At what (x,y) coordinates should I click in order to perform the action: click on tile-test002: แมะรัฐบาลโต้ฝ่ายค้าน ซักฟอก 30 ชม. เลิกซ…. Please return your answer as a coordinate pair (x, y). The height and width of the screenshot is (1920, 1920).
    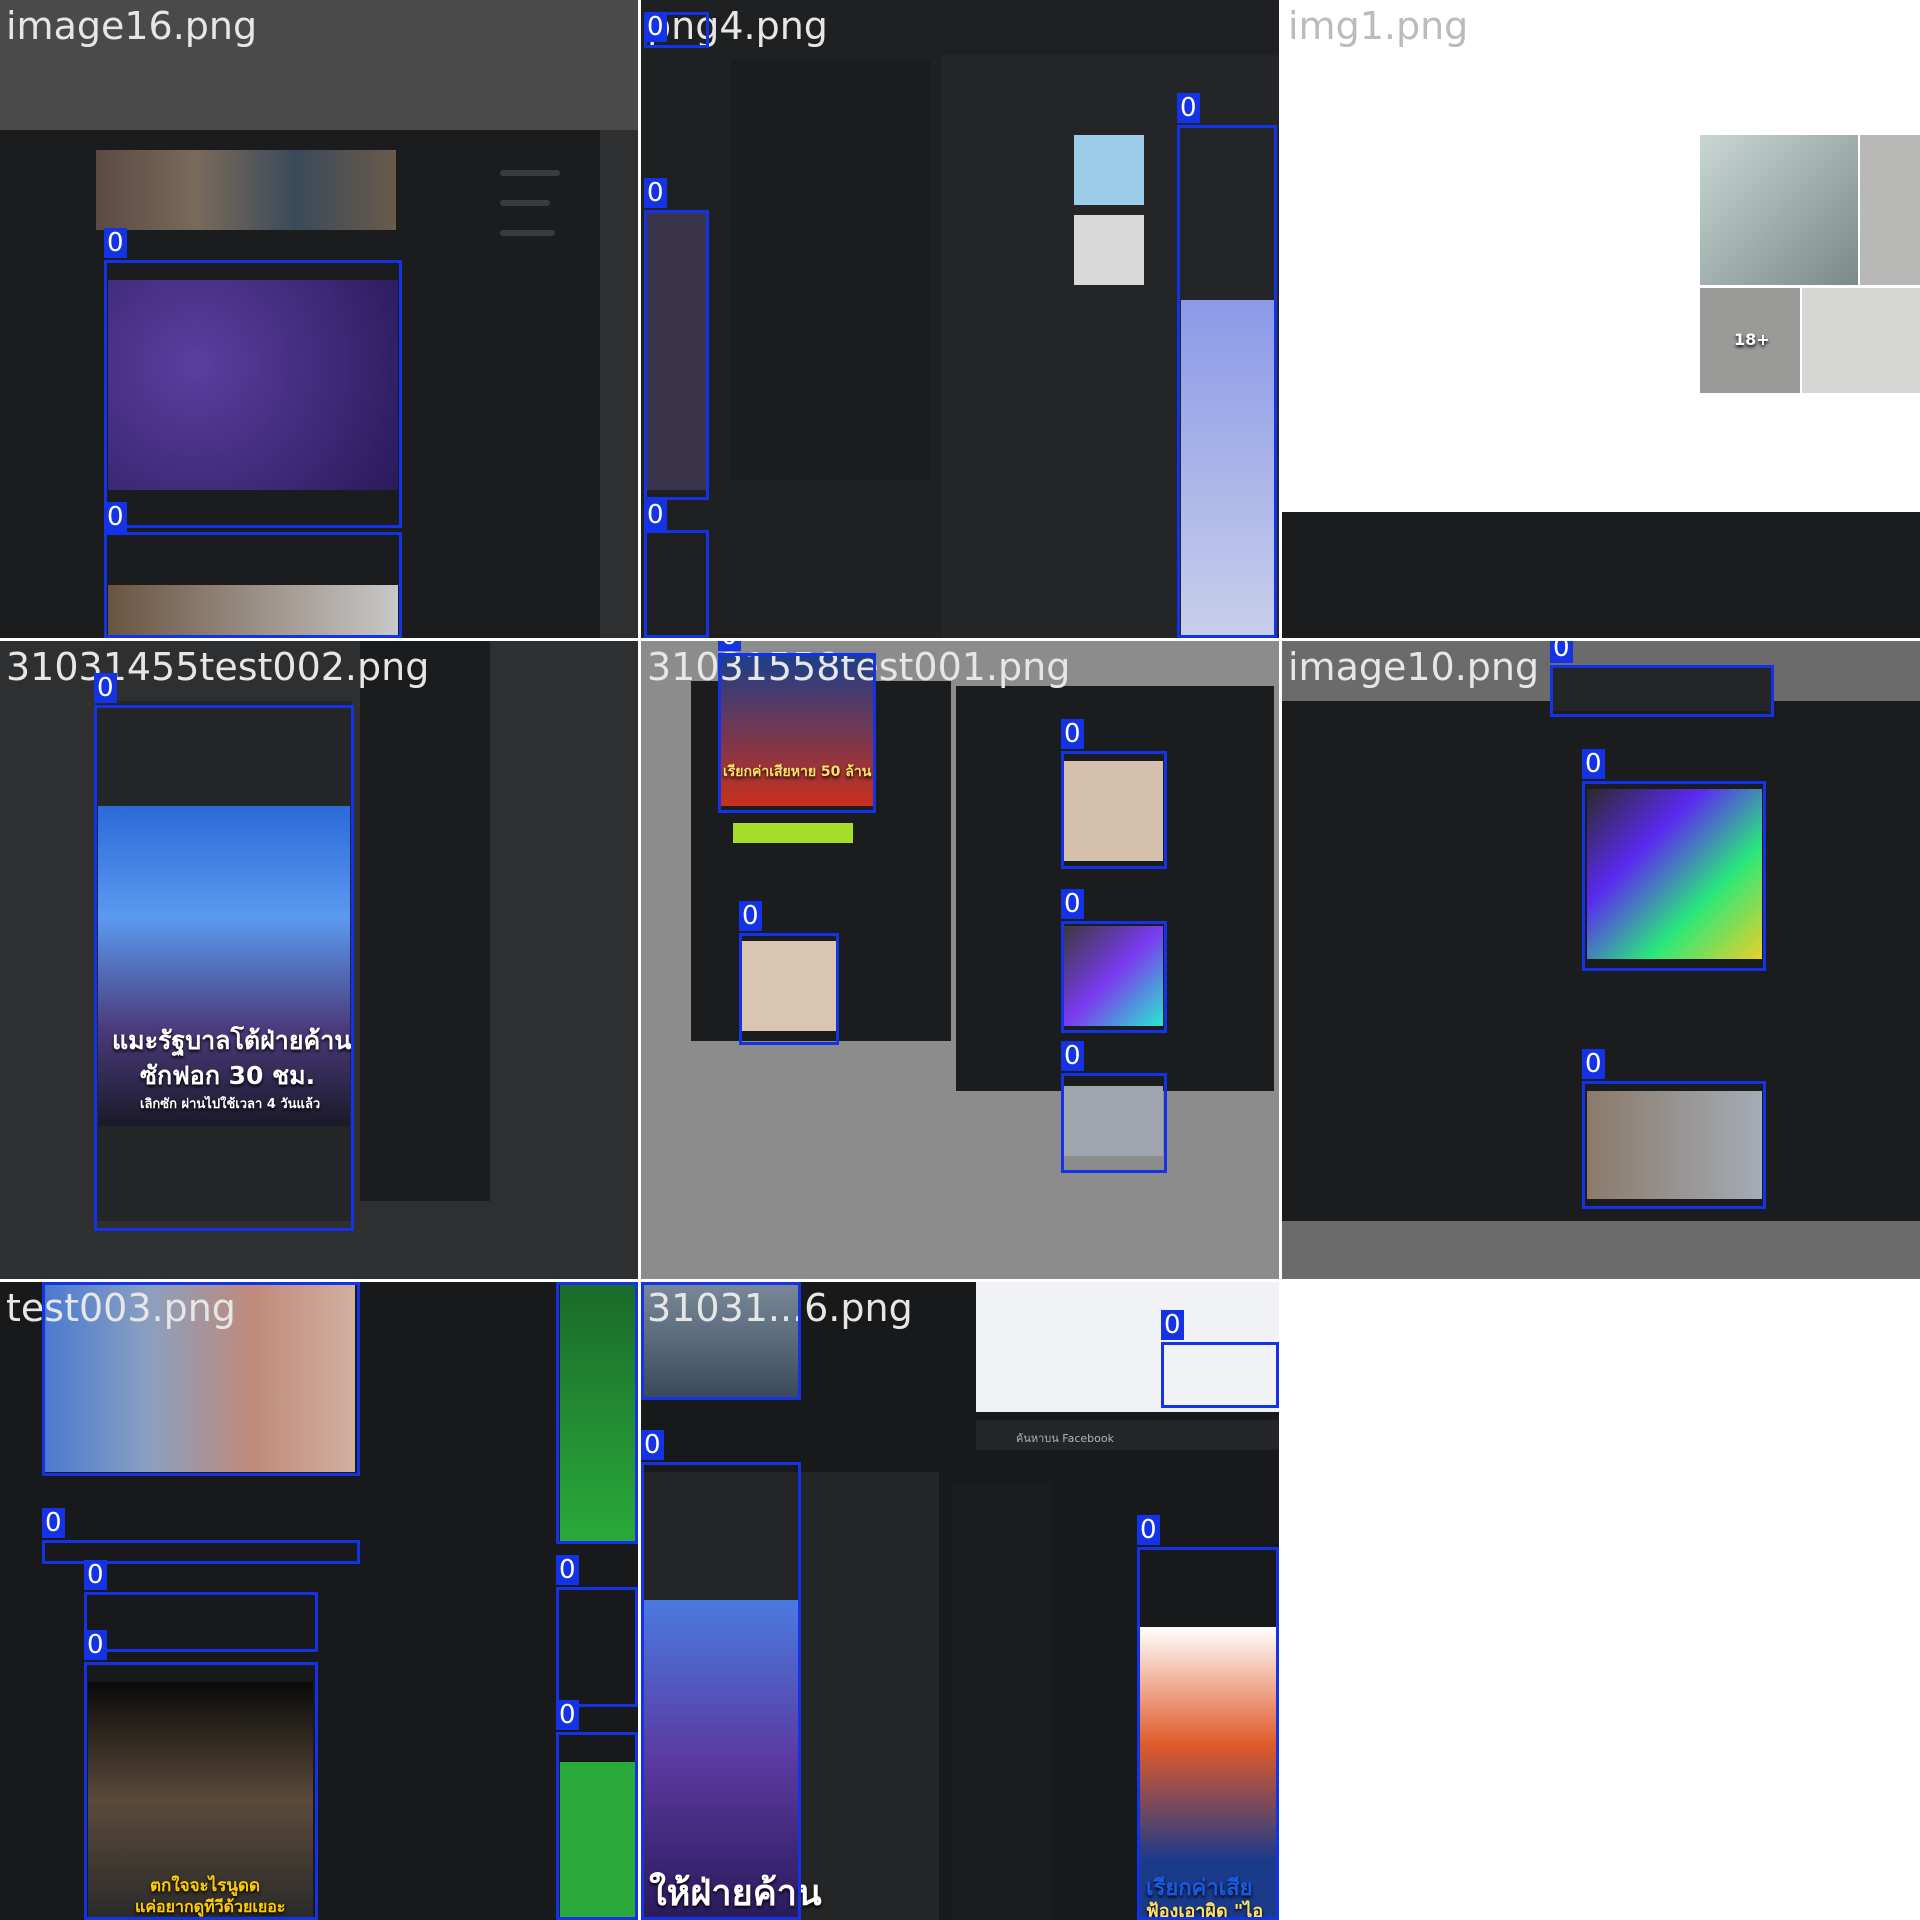
    Looking at the image, I should click on (319, 960).